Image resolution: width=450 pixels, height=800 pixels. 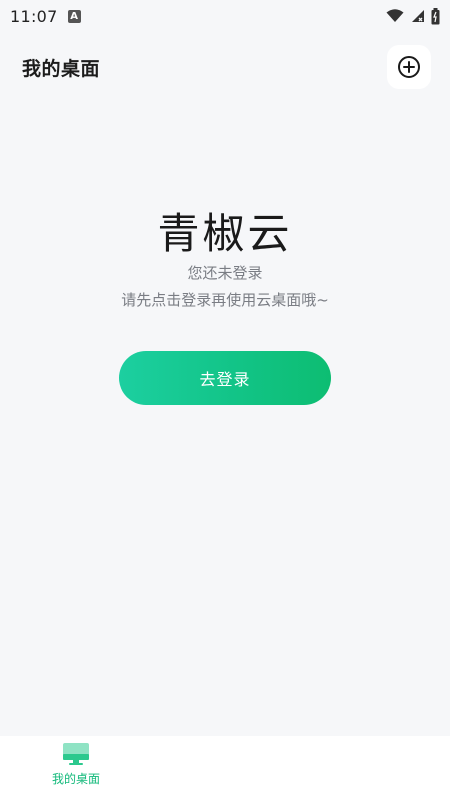 What do you see at coordinates (74, 16) in the screenshot?
I see `a-letter-icon: A` at bounding box center [74, 16].